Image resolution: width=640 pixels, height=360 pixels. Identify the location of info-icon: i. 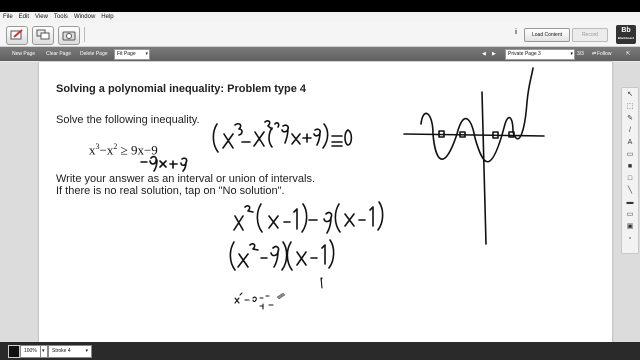
(516, 34).